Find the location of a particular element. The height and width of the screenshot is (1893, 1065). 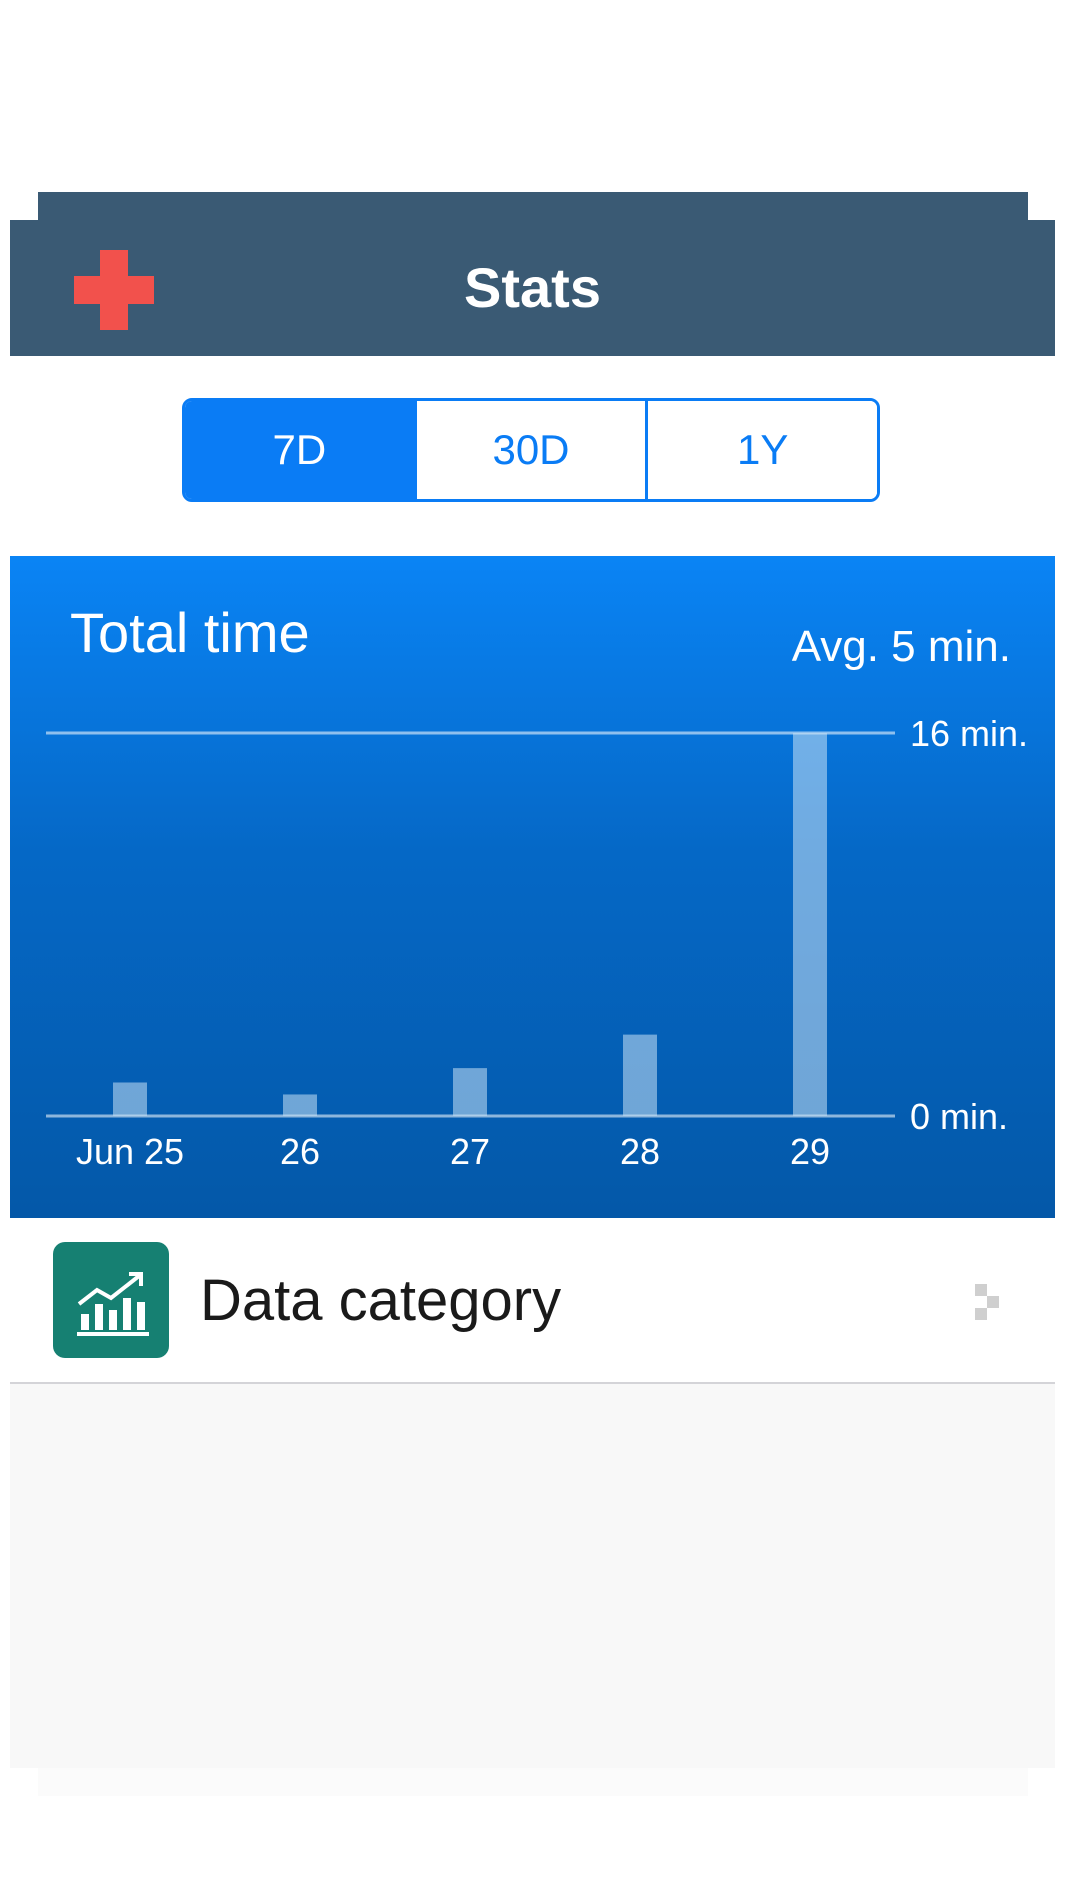

segment-1y: 1Y is located at coordinates (761, 450).